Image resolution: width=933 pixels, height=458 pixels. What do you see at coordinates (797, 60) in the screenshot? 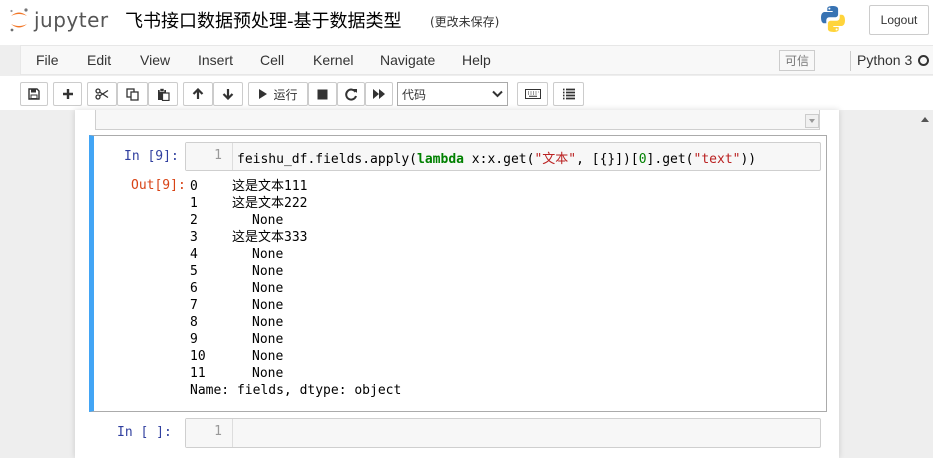
I see `trusted-indicator: 可信` at bounding box center [797, 60].